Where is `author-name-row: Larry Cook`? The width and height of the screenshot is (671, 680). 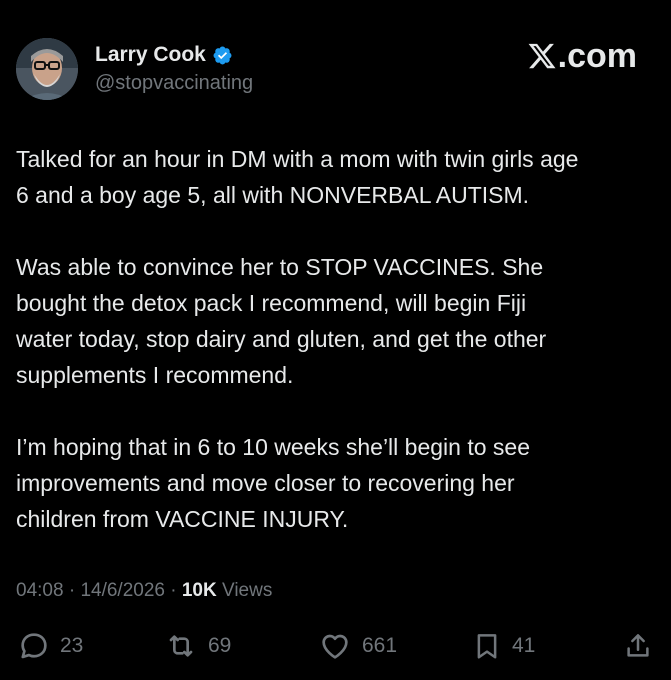 author-name-row: Larry Cook is located at coordinates (164, 55).